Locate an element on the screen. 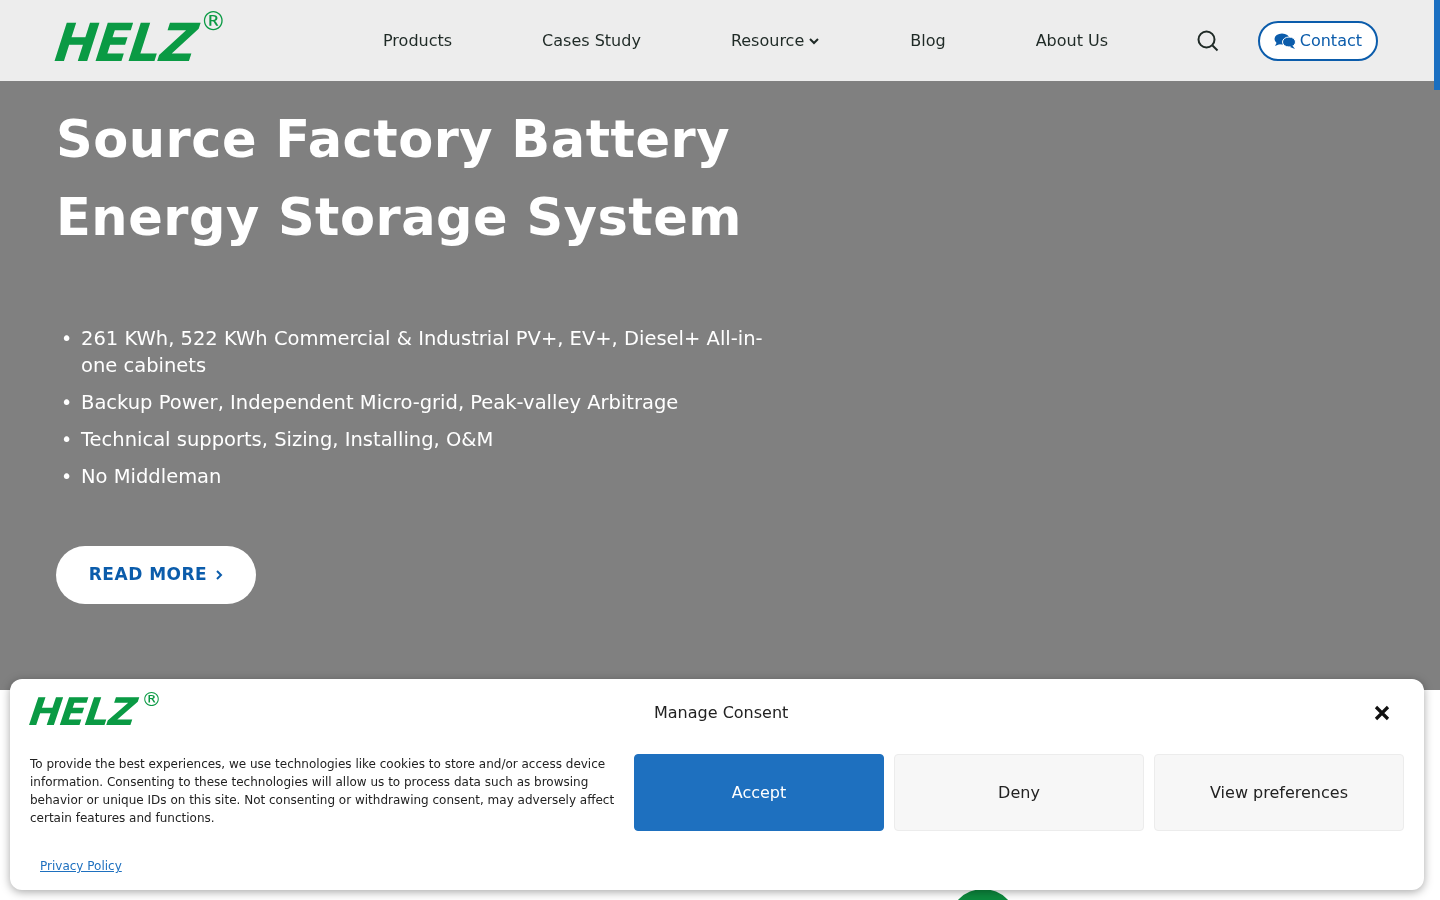  feature-bullet: Backup Power, Independent Micro-grid, Peak-valley Arbitrage is located at coordinates (380, 403).